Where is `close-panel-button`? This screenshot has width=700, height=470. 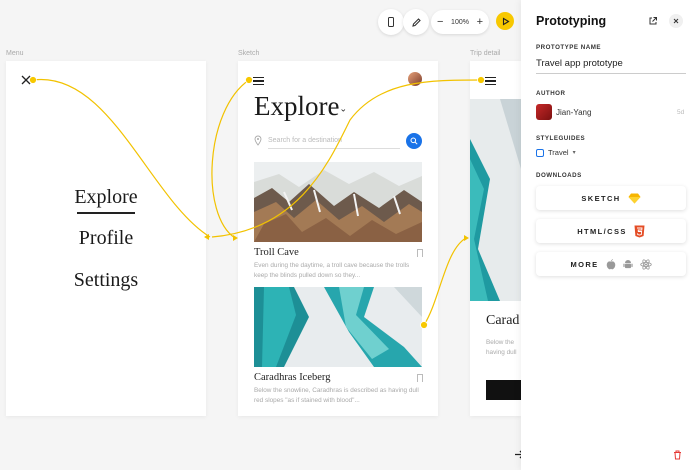 close-panel-button is located at coordinates (676, 21).